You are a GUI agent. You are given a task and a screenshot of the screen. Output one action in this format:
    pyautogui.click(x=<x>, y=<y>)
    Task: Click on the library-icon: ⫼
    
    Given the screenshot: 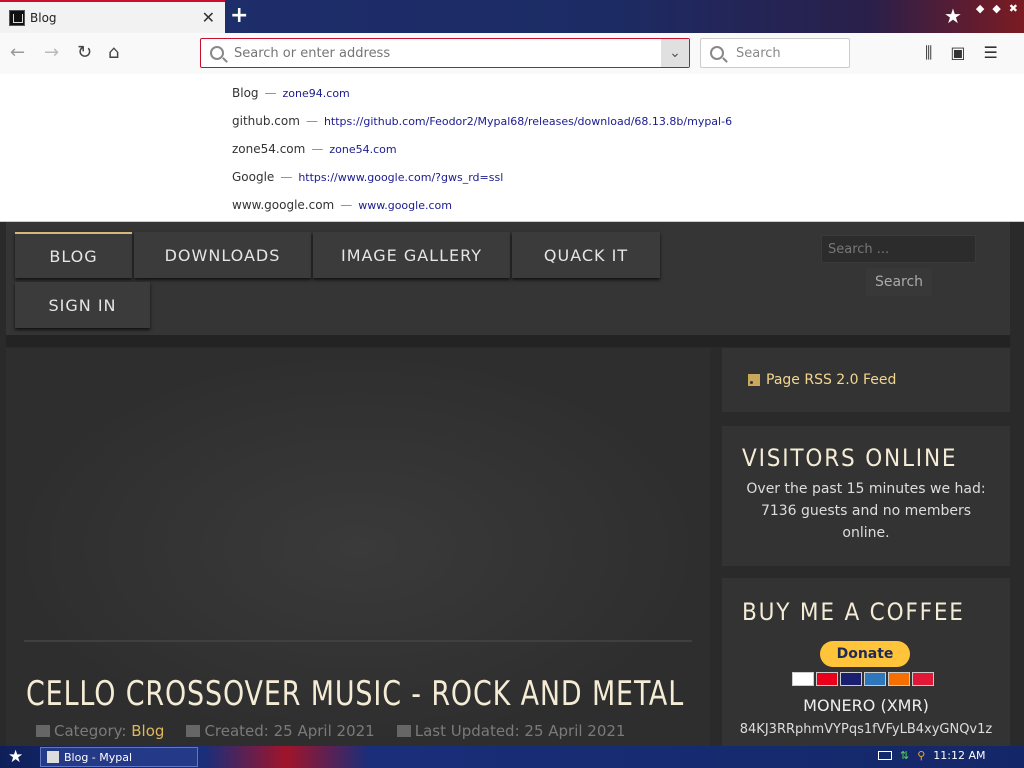 What is the action you would take?
    pyautogui.click(x=928, y=53)
    